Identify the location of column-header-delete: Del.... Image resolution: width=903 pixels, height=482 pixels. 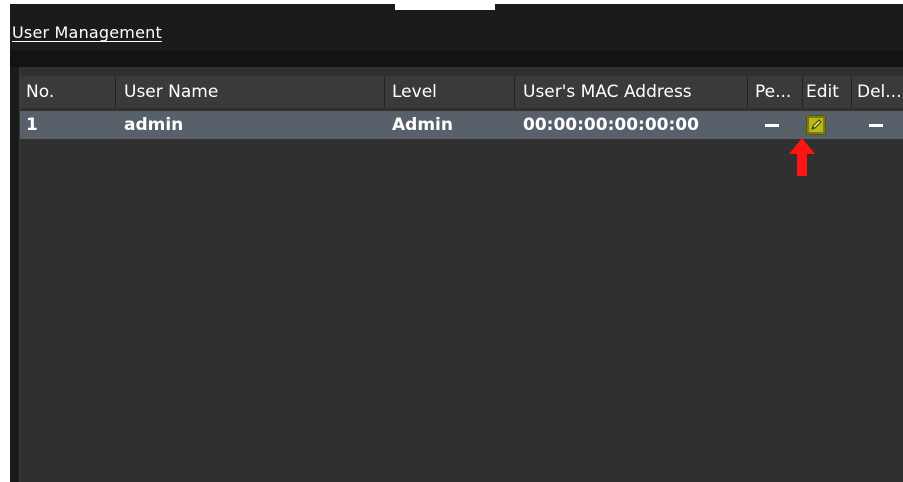
(879, 92).